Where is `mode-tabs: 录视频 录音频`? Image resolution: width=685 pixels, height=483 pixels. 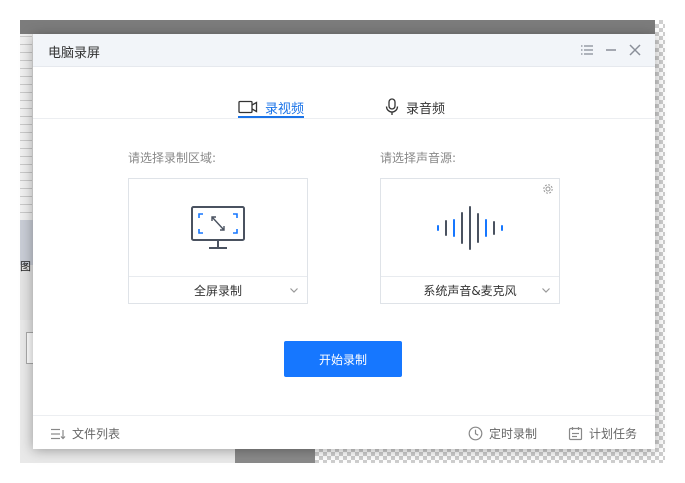
mode-tabs: 录视频 录音频 is located at coordinates (344, 92).